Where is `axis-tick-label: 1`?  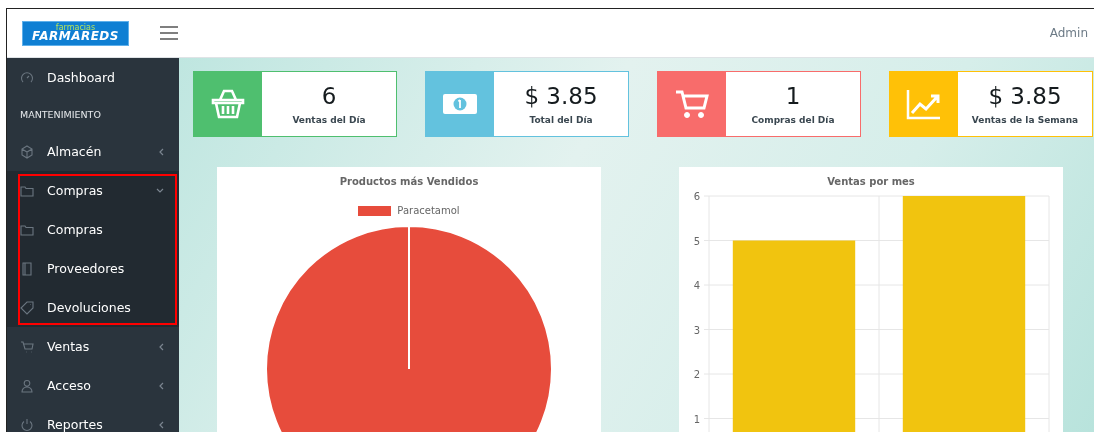
axis-tick-label: 1 is located at coordinates (696, 419).